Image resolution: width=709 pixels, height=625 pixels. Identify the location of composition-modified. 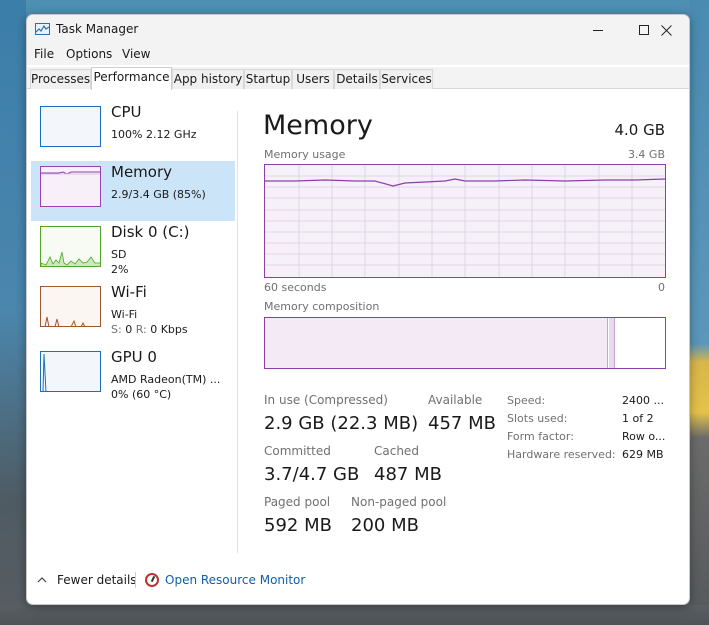
(612, 343).